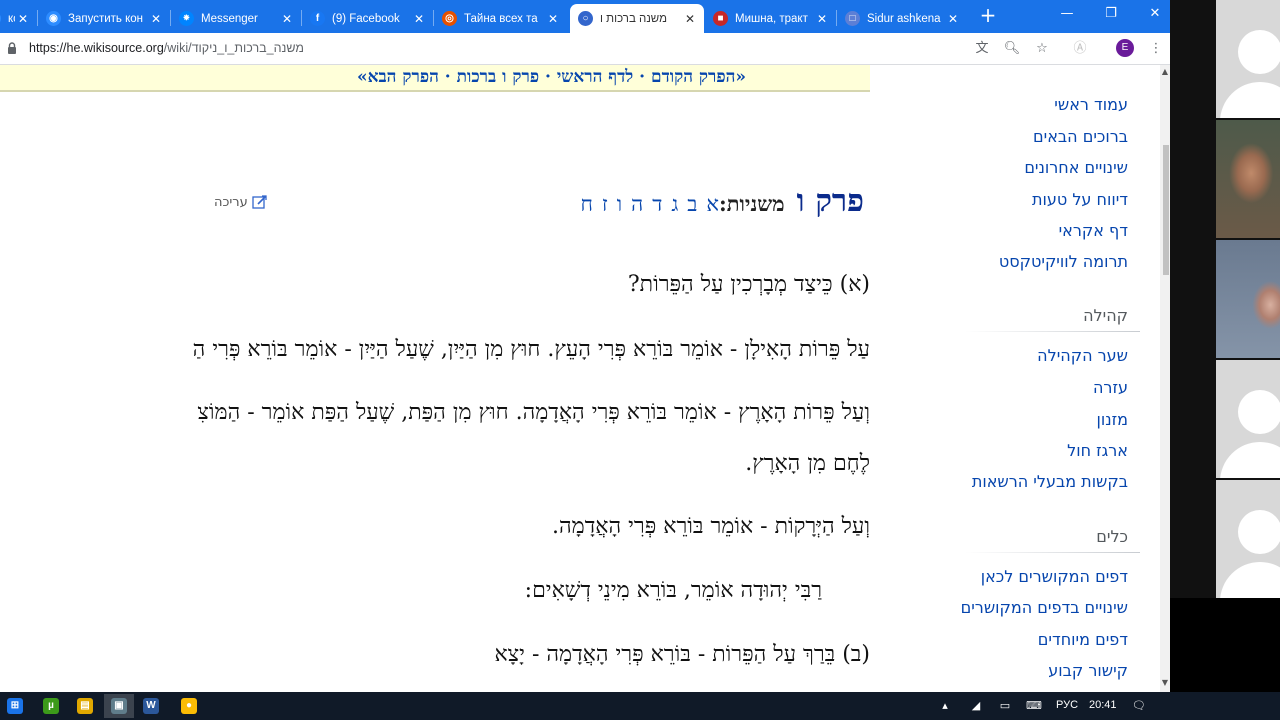  What do you see at coordinates (1225, 645) in the screenshot?
I see `video-panel-empty` at bounding box center [1225, 645].